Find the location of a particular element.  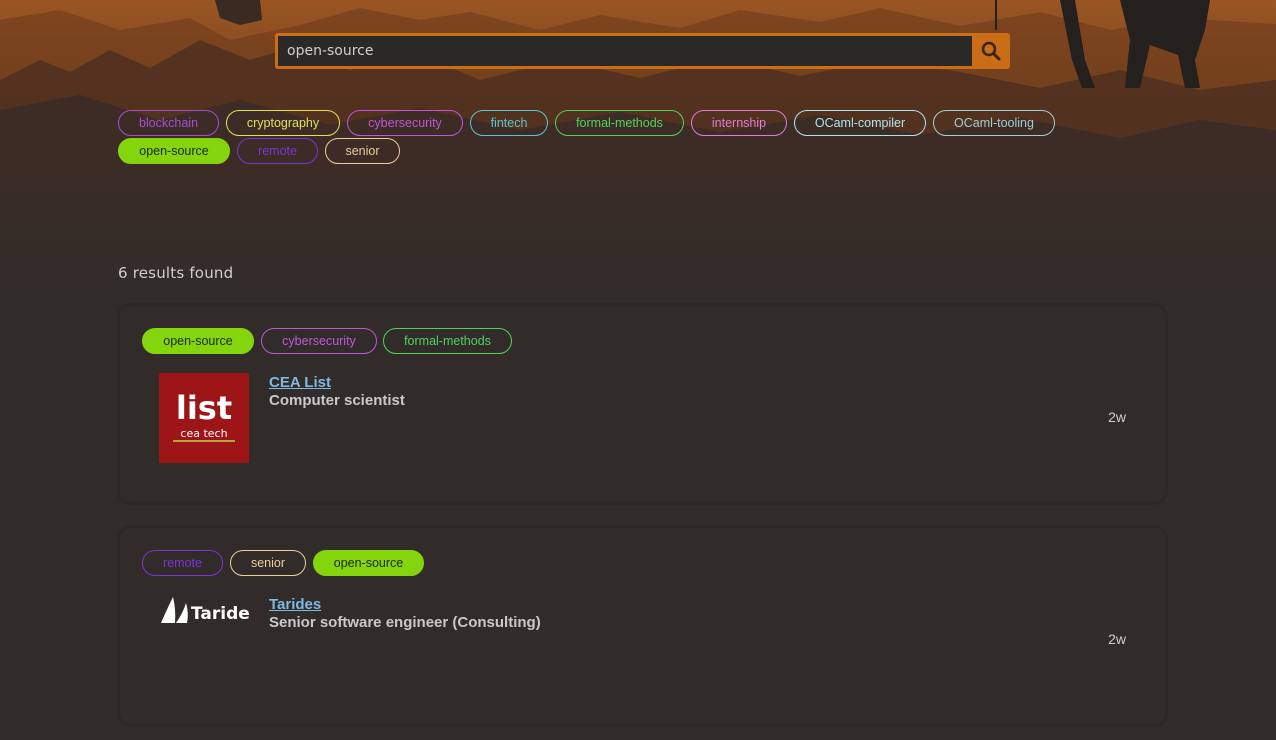

filter-tag-remote: remote is located at coordinates (277, 151).